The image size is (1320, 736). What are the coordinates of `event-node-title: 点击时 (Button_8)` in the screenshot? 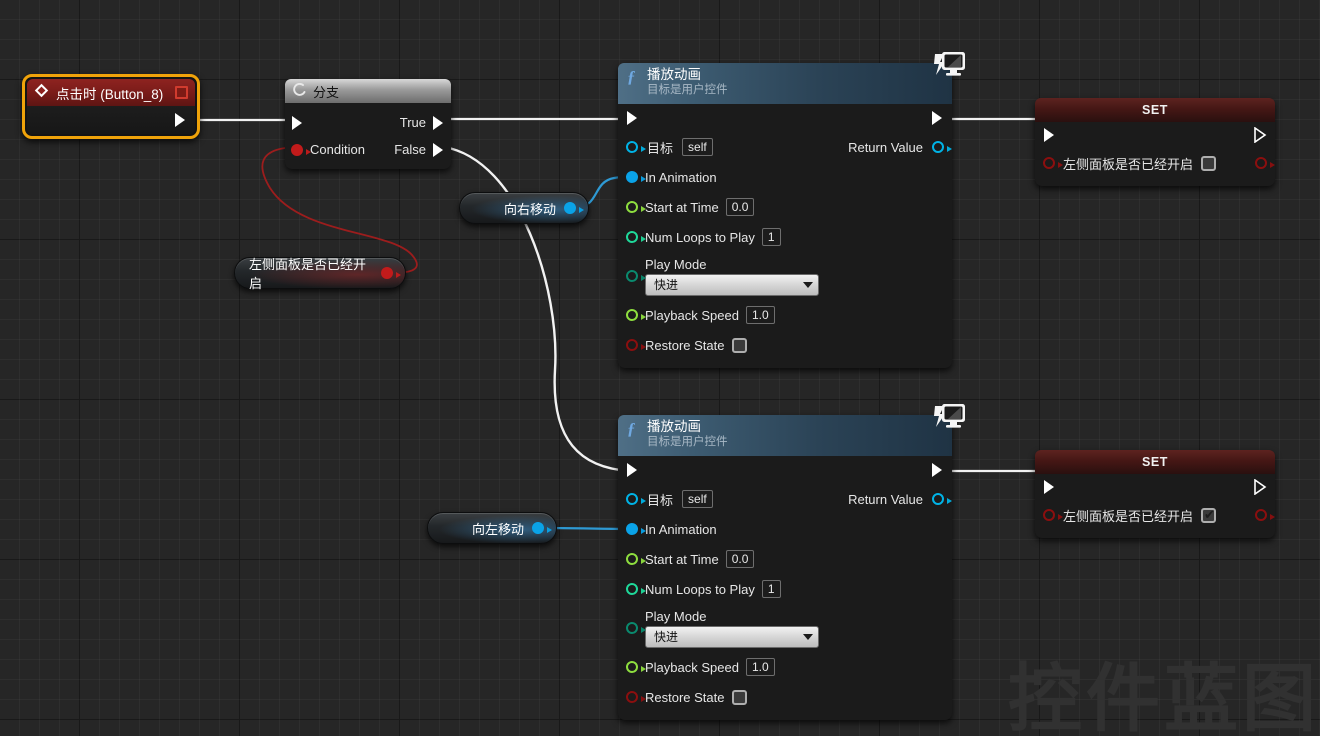 It's located at (110, 94).